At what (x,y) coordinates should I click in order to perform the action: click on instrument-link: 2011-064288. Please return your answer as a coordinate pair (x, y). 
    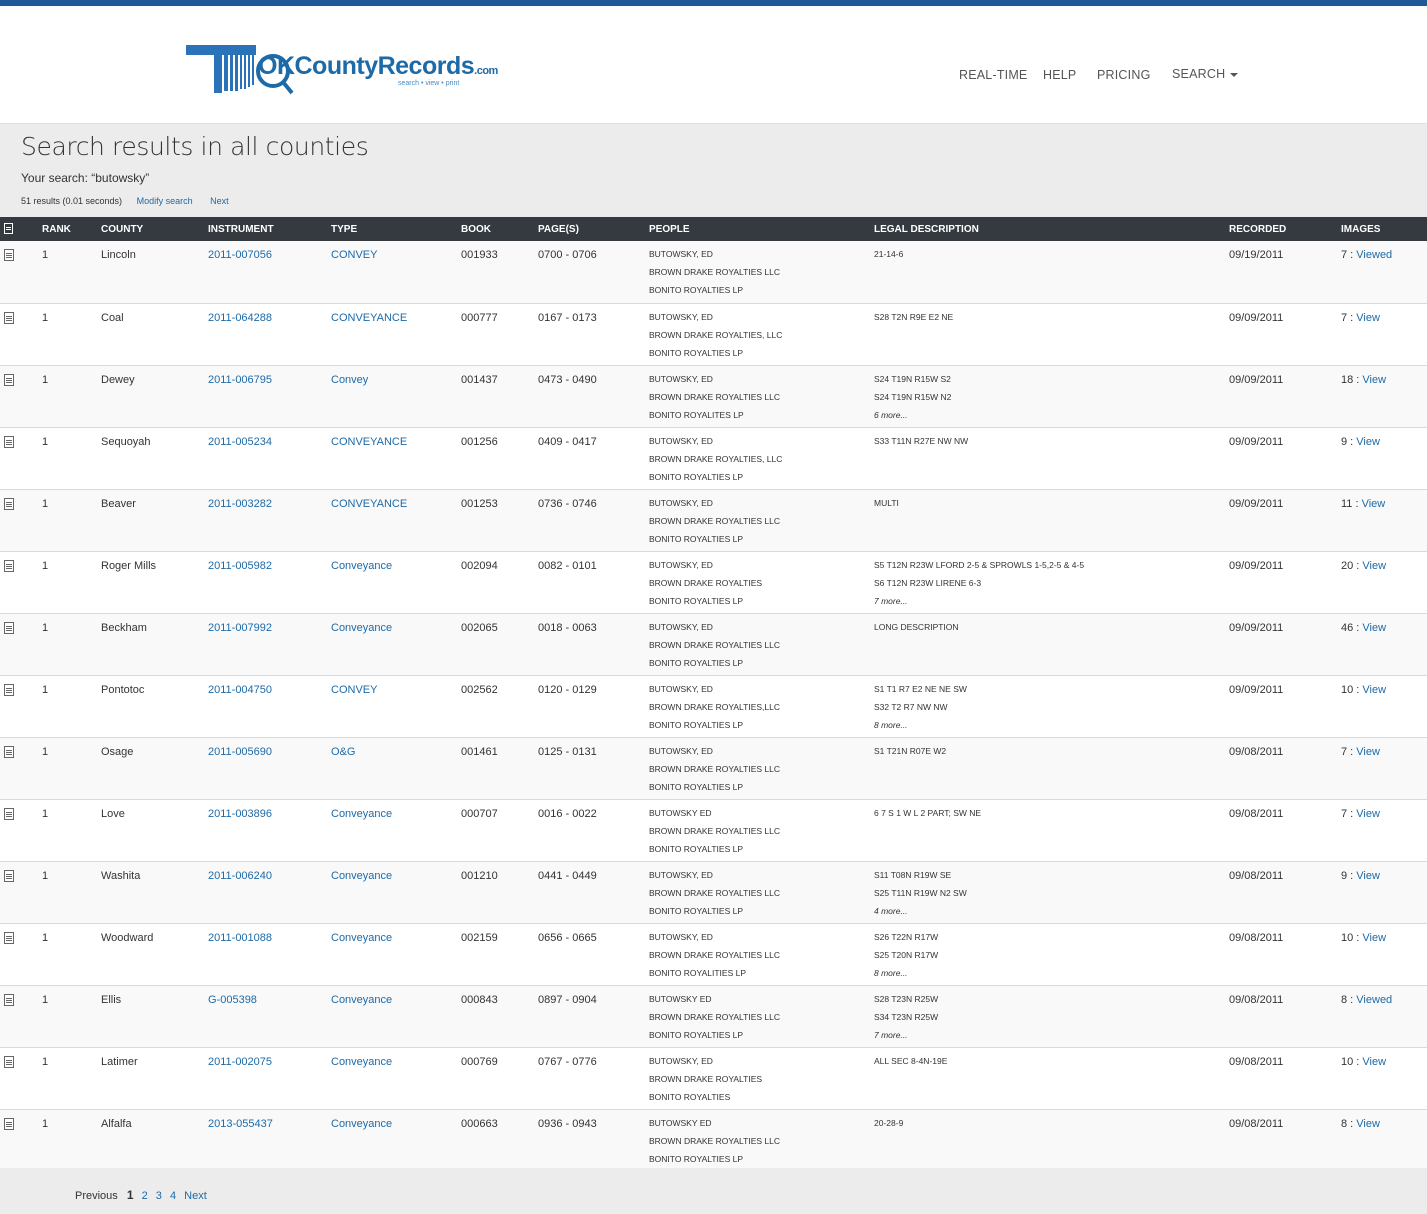
    Looking at the image, I should click on (240, 318).